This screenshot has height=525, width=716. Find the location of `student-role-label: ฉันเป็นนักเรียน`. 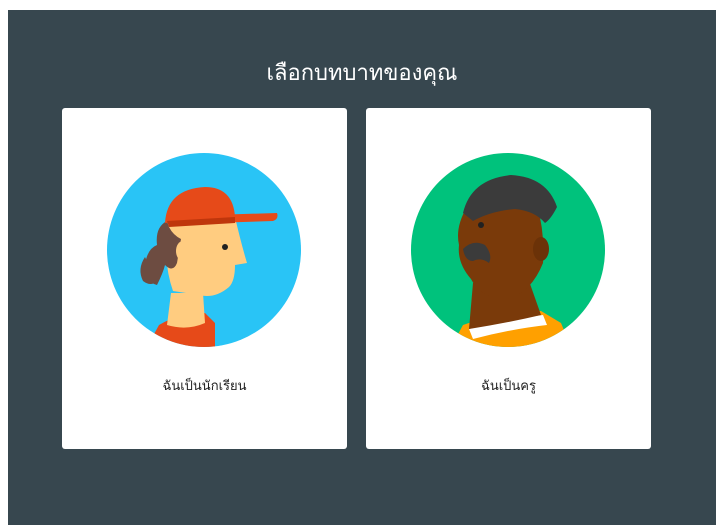

student-role-label: ฉันเป็นนักเรียน is located at coordinates (204, 386).